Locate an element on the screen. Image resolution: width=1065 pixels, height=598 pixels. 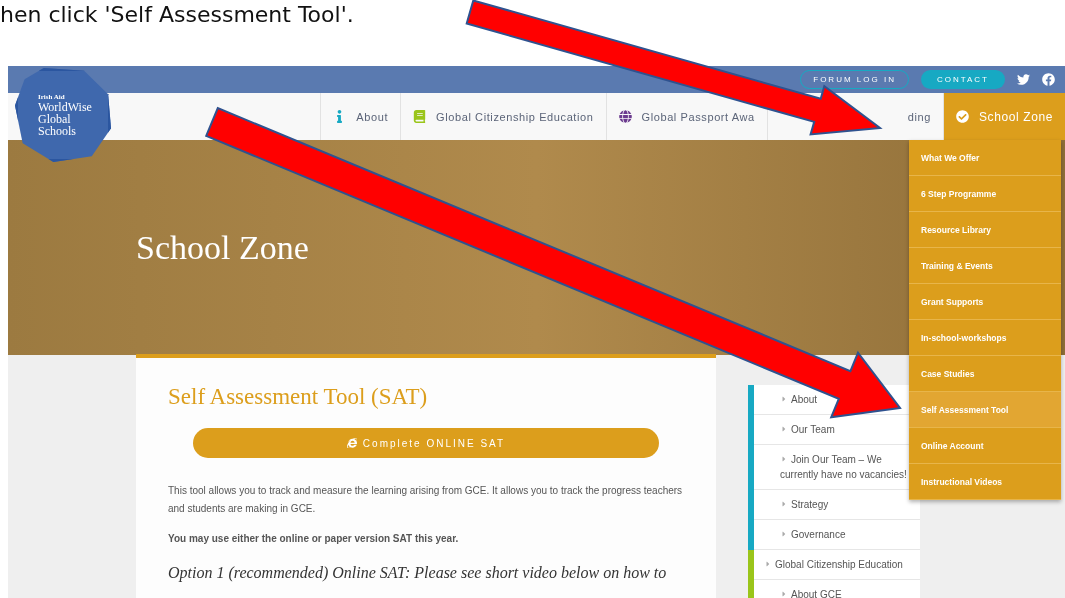
menu-item: In-school-workshops is located at coordinates (985, 338).